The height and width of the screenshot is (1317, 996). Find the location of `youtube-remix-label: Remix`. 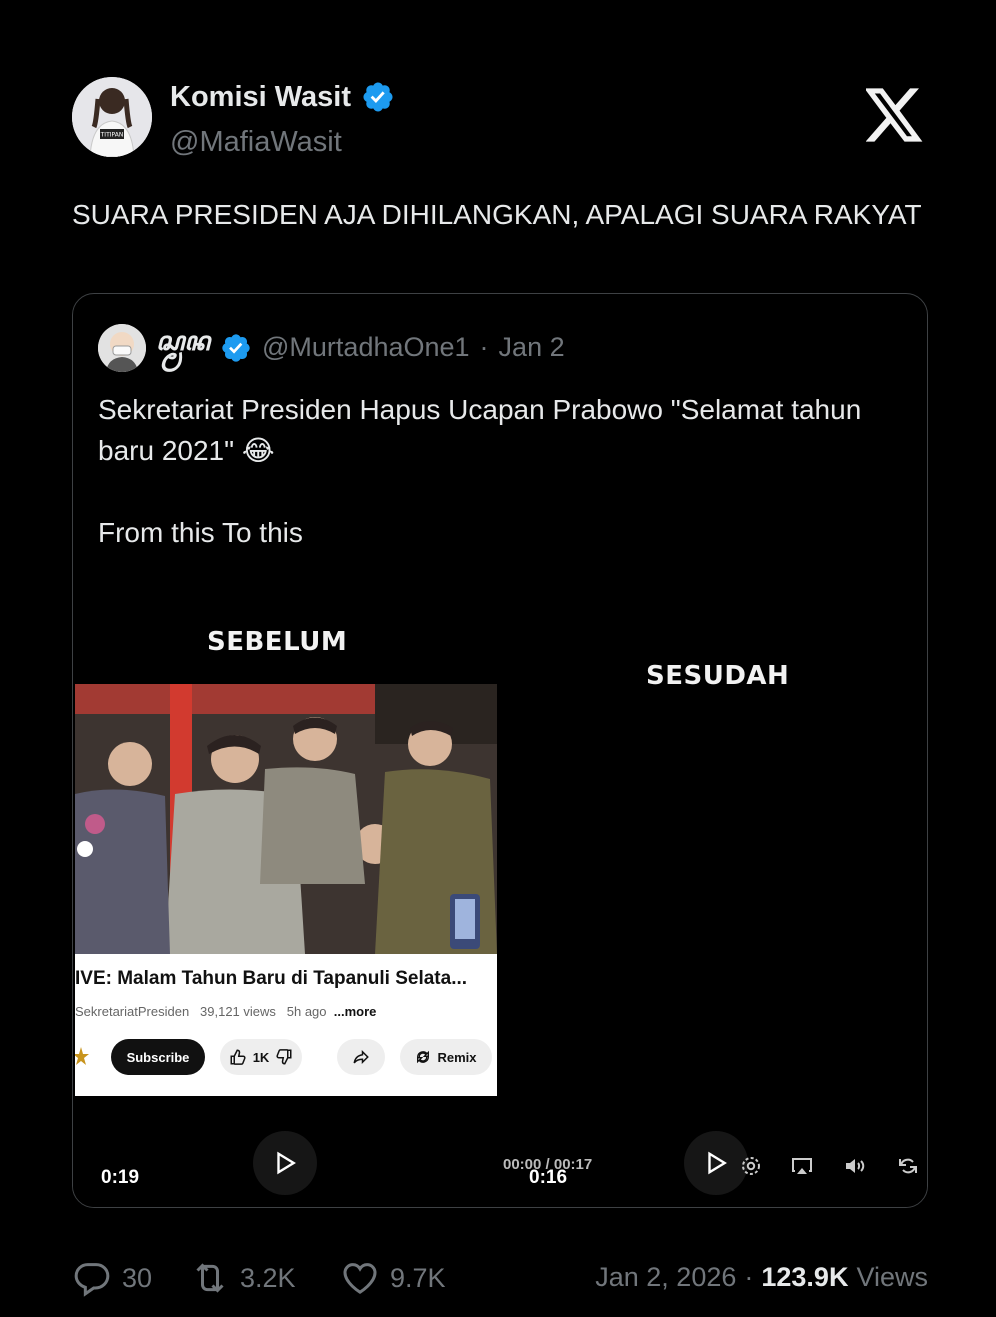

youtube-remix-label: Remix is located at coordinates (457, 1057).